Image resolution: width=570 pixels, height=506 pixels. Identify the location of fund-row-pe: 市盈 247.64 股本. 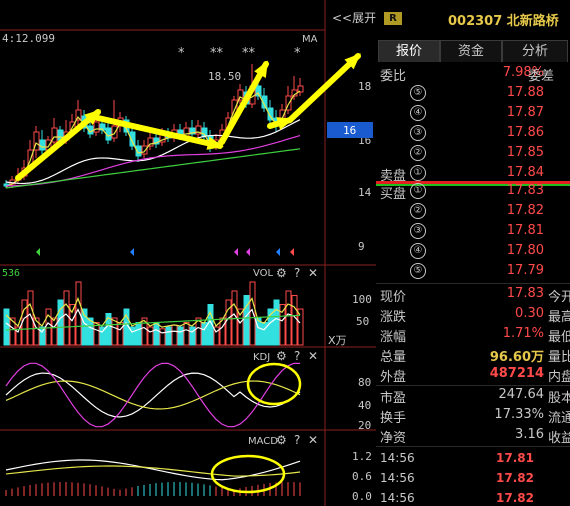
(473, 397).